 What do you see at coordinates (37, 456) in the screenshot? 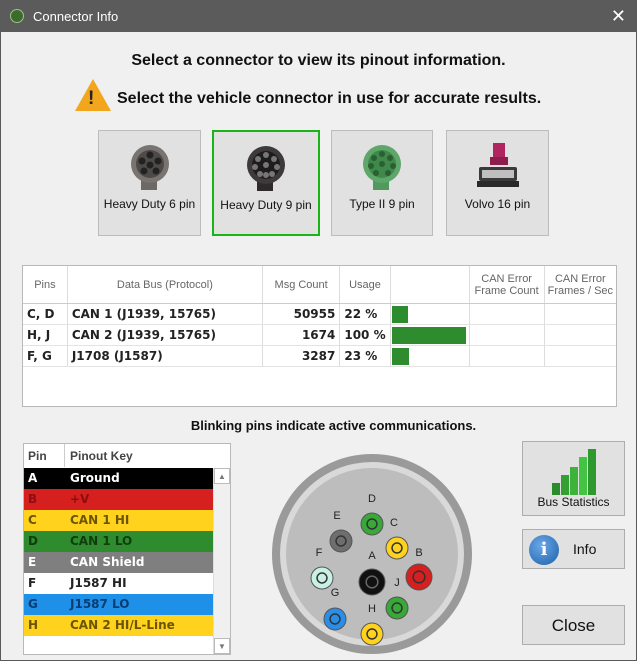
I see `pin-column-header: Pin` at bounding box center [37, 456].